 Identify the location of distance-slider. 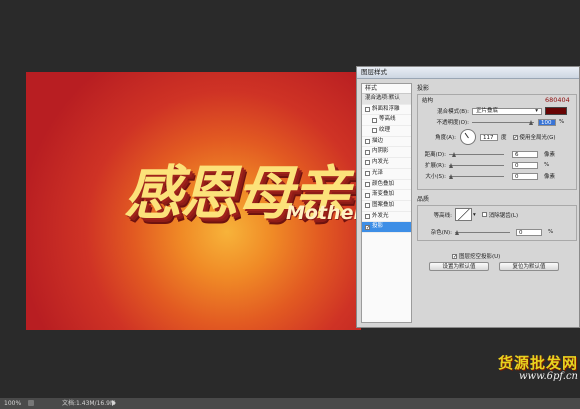
(476, 154).